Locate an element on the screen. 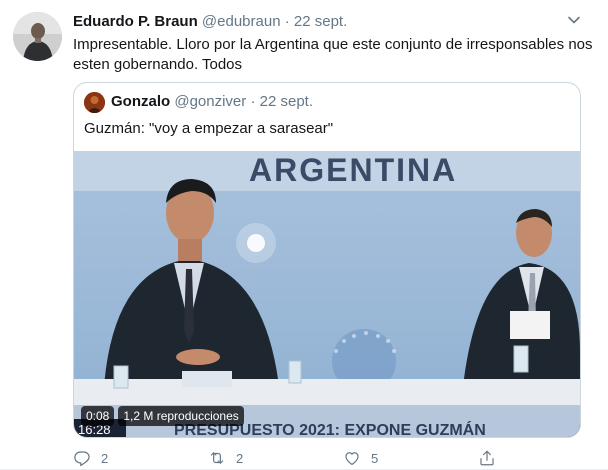 The width and height of the screenshot is (608, 470). tweet-header: Eduardo P. Braun @edubraun · 22 sept. is located at coordinates (320, 23).